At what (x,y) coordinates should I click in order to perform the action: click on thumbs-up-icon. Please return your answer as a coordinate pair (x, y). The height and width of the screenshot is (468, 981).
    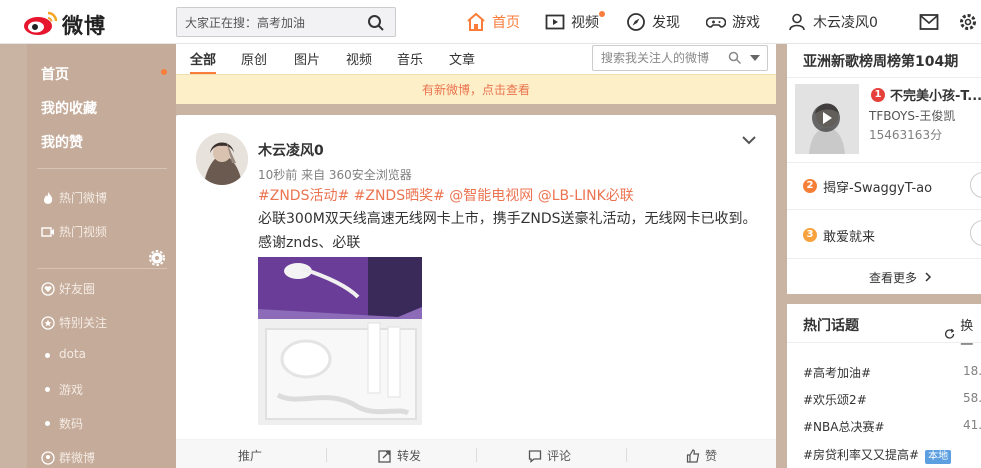
    Looking at the image, I should click on (693, 455).